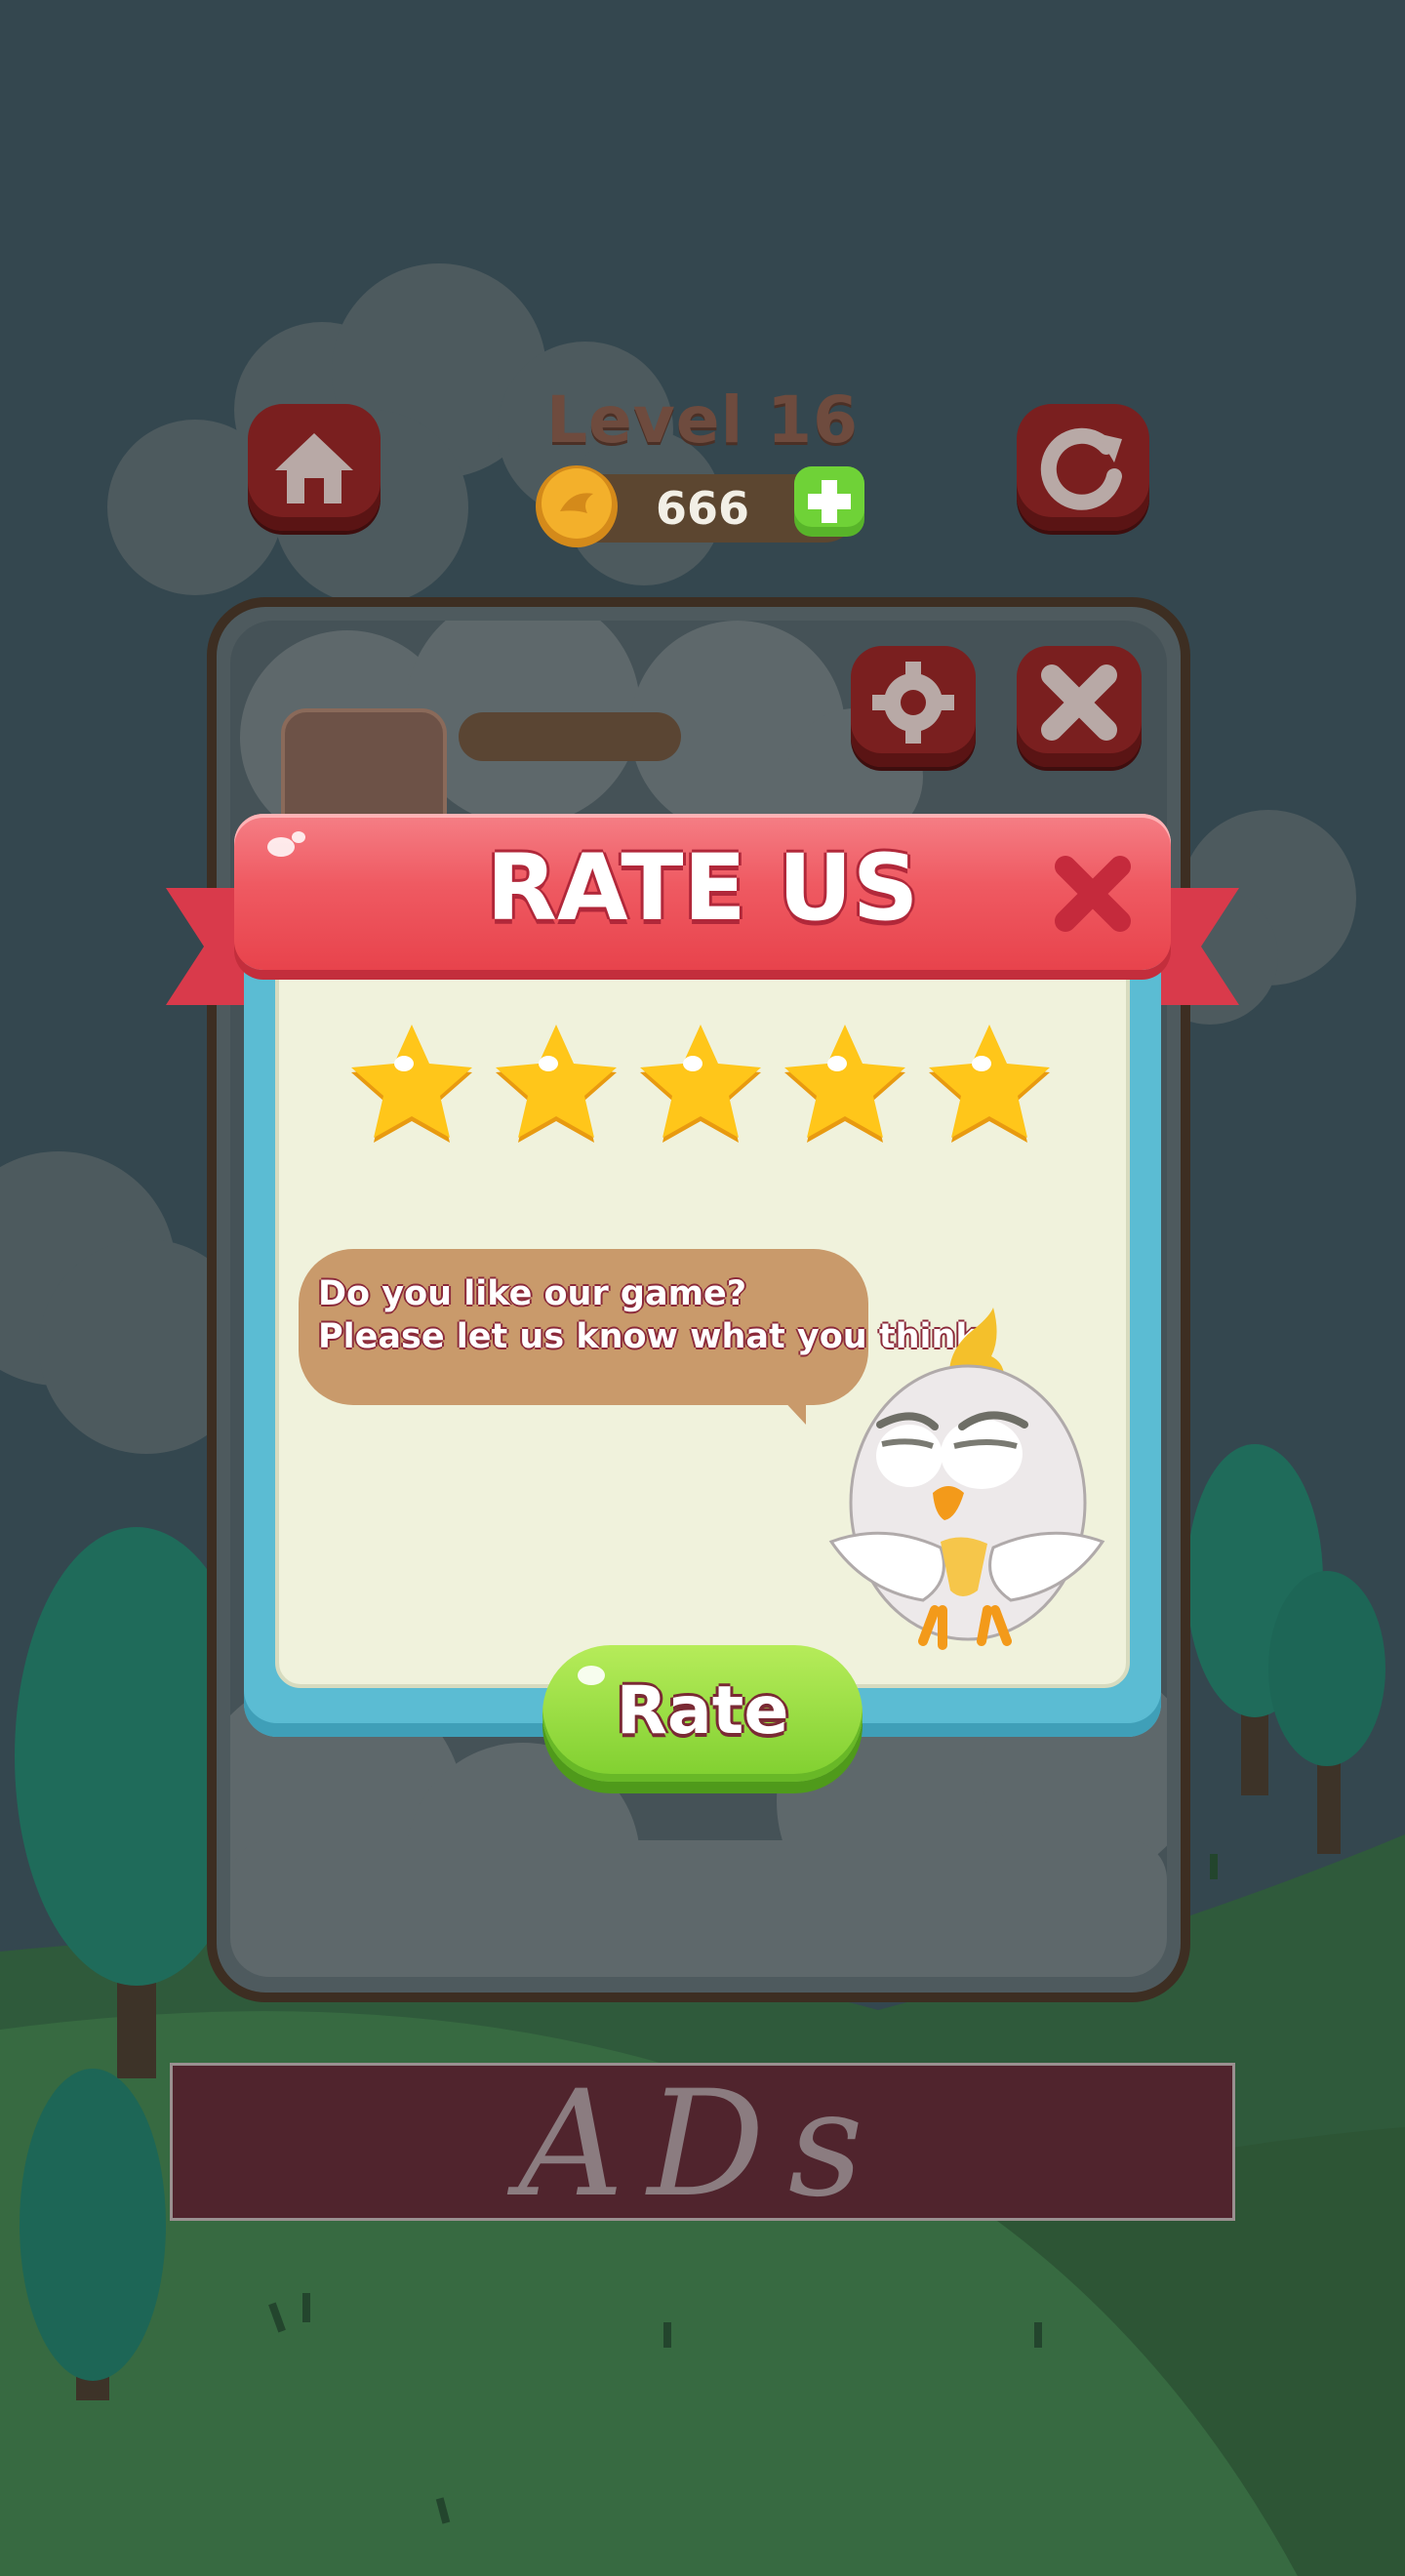 The height and width of the screenshot is (2576, 1405). What do you see at coordinates (829, 501) in the screenshot?
I see `add-coins-button` at bounding box center [829, 501].